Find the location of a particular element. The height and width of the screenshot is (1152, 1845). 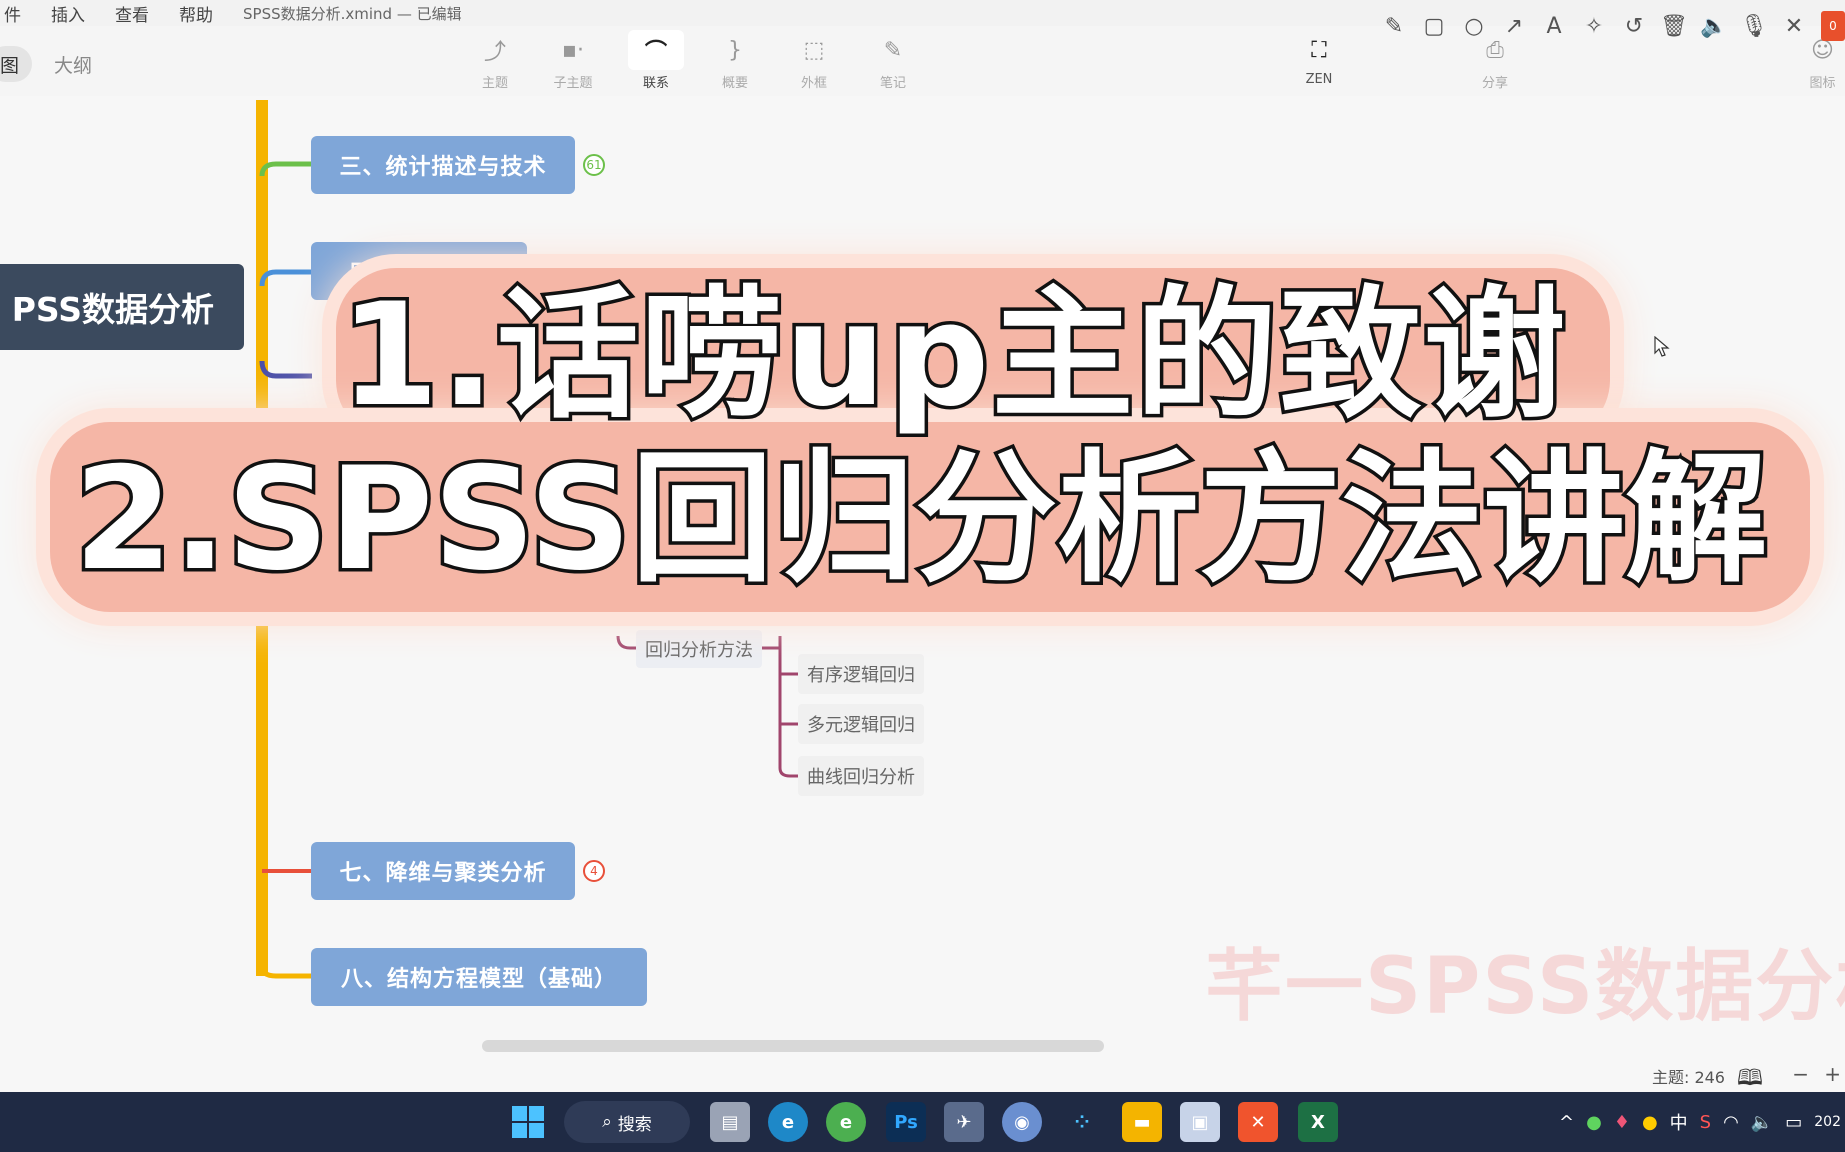

topic-icon: ⤴ is located at coordinates (494, 52).